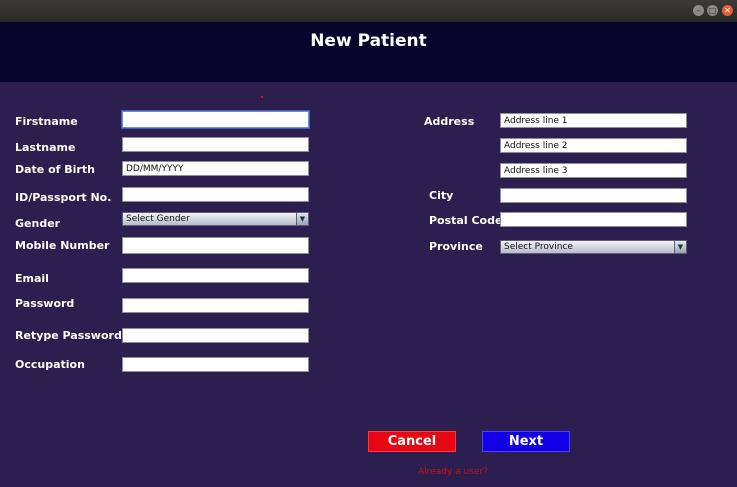 The width and height of the screenshot is (737, 487). I want to click on retype-password-label: Retype Password, so click(68, 335).